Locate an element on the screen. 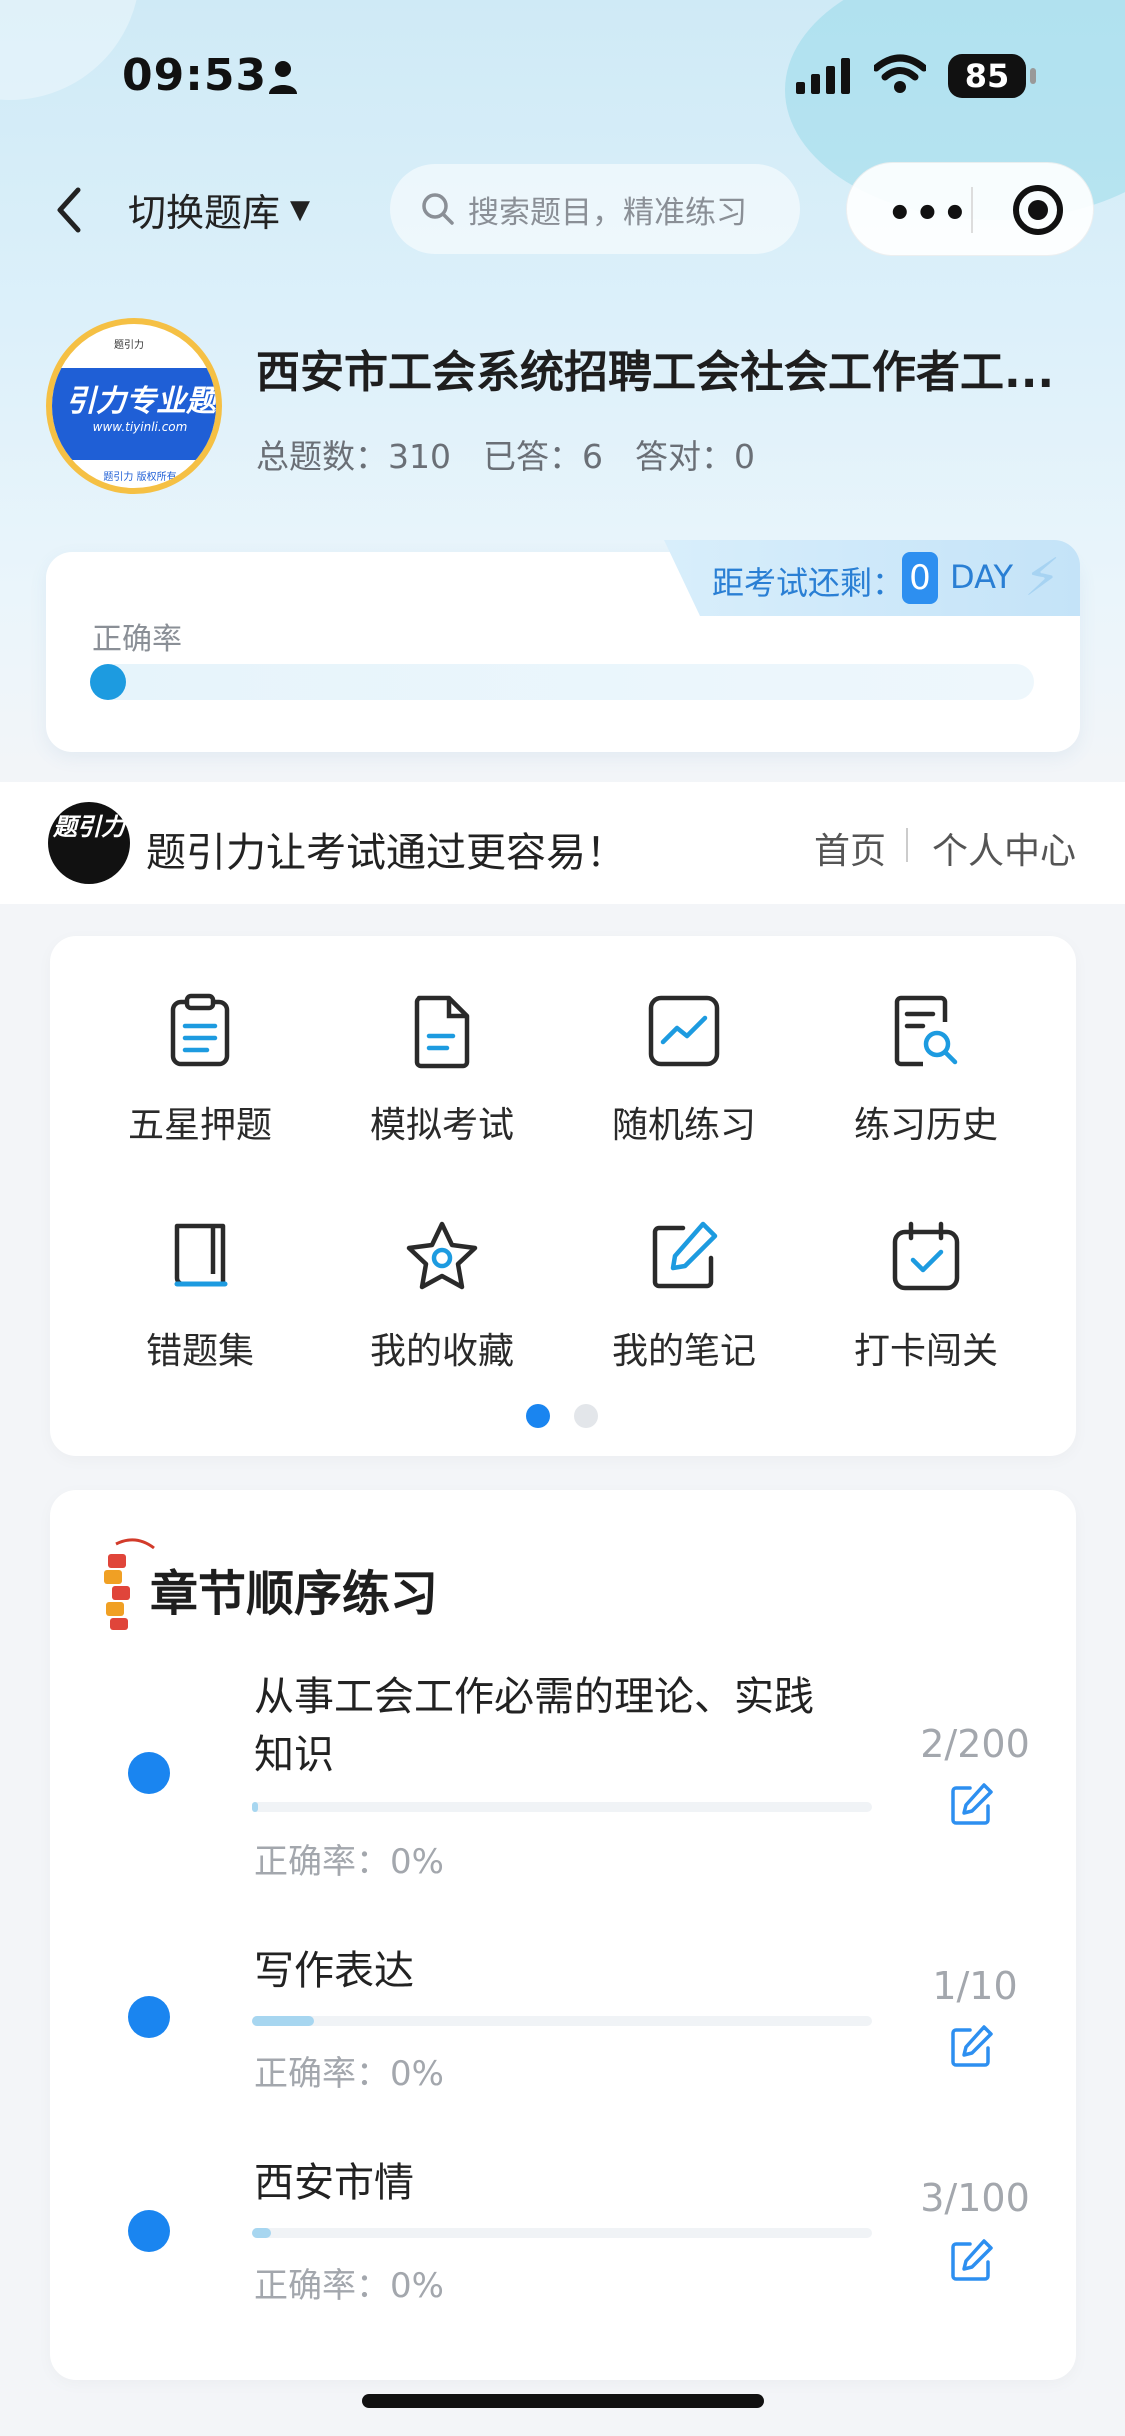  status-time: 09:53 is located at coordinates (195, 75).